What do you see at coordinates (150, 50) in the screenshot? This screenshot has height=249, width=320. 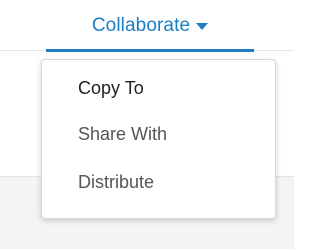 I see `active-tab-underline` at bounding box center [150, 50].